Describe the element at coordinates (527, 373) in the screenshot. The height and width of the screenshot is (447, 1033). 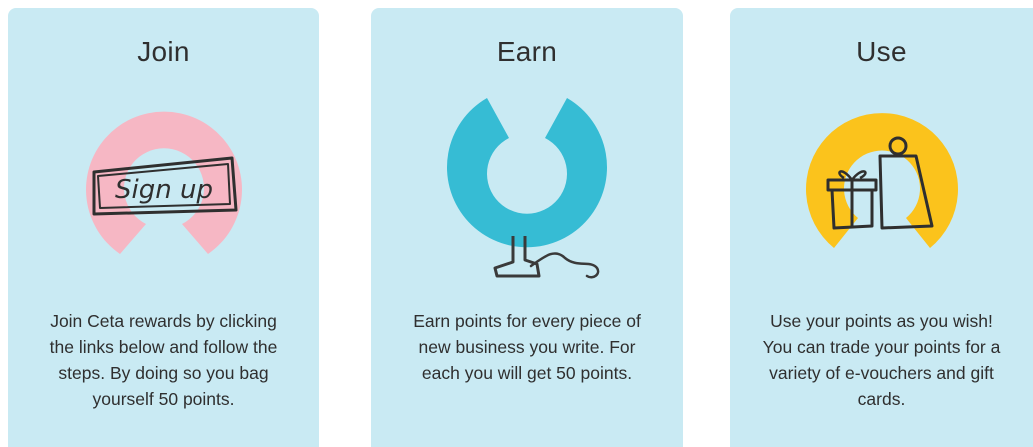
I see `earn-desc-line: each you will get 50 points.` at that location.